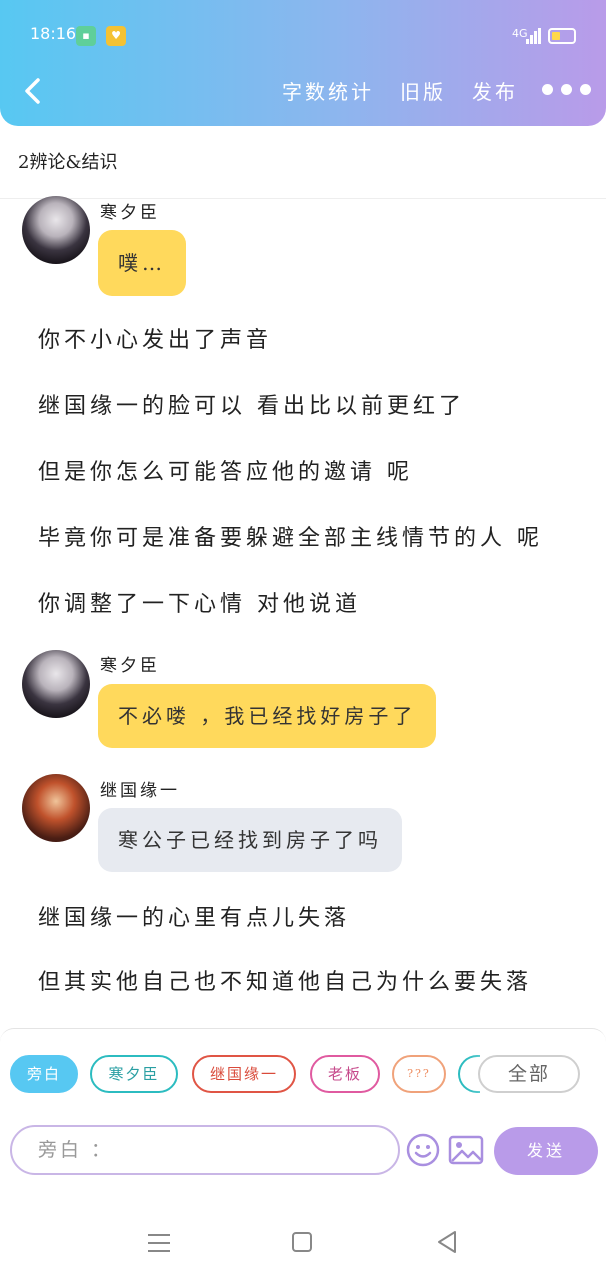  Describe the element at coordinates (53, 33) in the screenshot. I see `status-time: 18:16` at that location.